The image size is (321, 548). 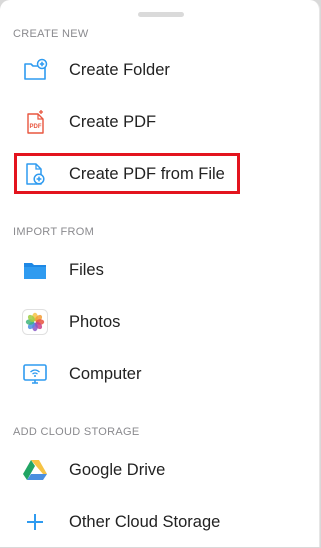 What do you see at coordinates (51, 34) in the screenshot?
I see `section-header-create-new: CREATE NEW` at bounding box center [51, 34].